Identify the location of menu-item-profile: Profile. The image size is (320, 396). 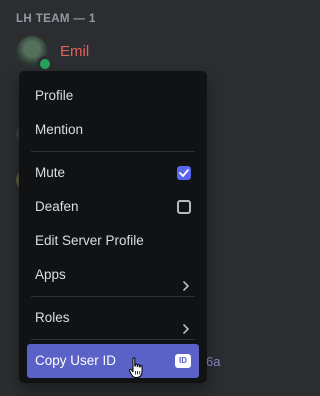
(113, 96).